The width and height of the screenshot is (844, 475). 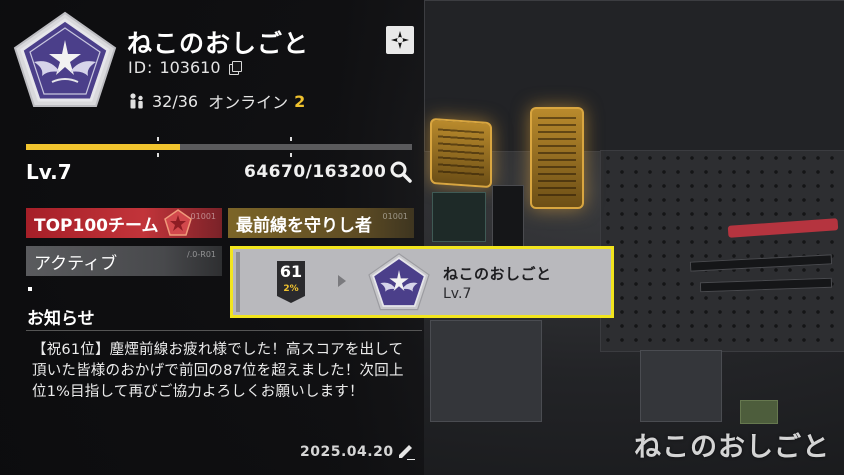 What do you see at coordinates (136, 101) in the screenshot?
I see `members-icon` at bounding box center [136, 101].